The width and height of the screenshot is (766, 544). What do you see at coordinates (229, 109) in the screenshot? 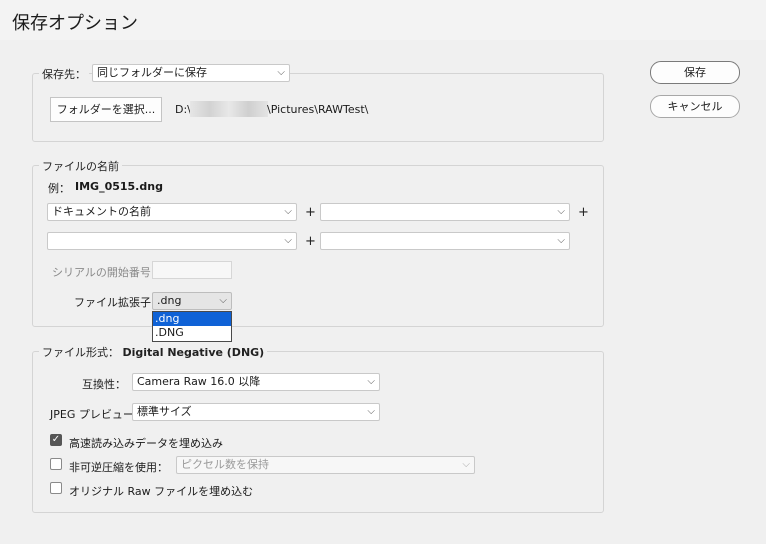
I see `path-redacted` at bounding box center [229, 109].